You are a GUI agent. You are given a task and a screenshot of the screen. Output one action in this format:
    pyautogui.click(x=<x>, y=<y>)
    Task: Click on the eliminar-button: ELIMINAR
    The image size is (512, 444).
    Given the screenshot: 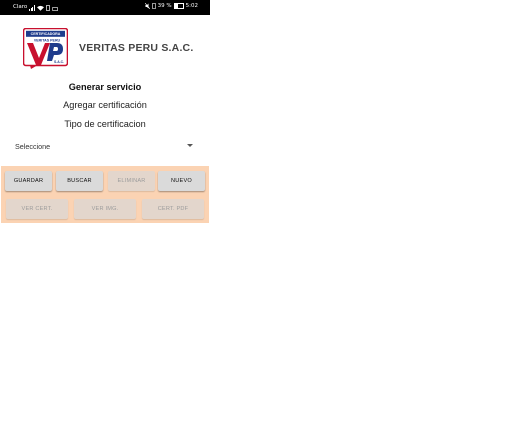 What is the action you would take?
    pyautogui.click(x=131, y=181)
    